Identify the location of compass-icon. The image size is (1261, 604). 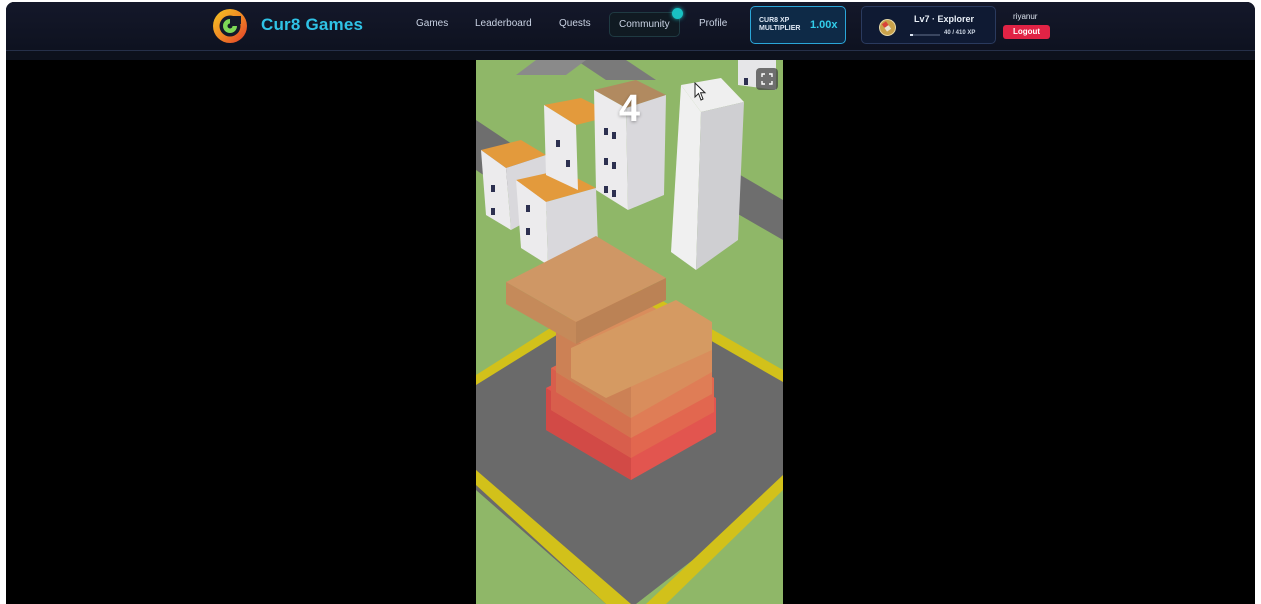
(887, 27).